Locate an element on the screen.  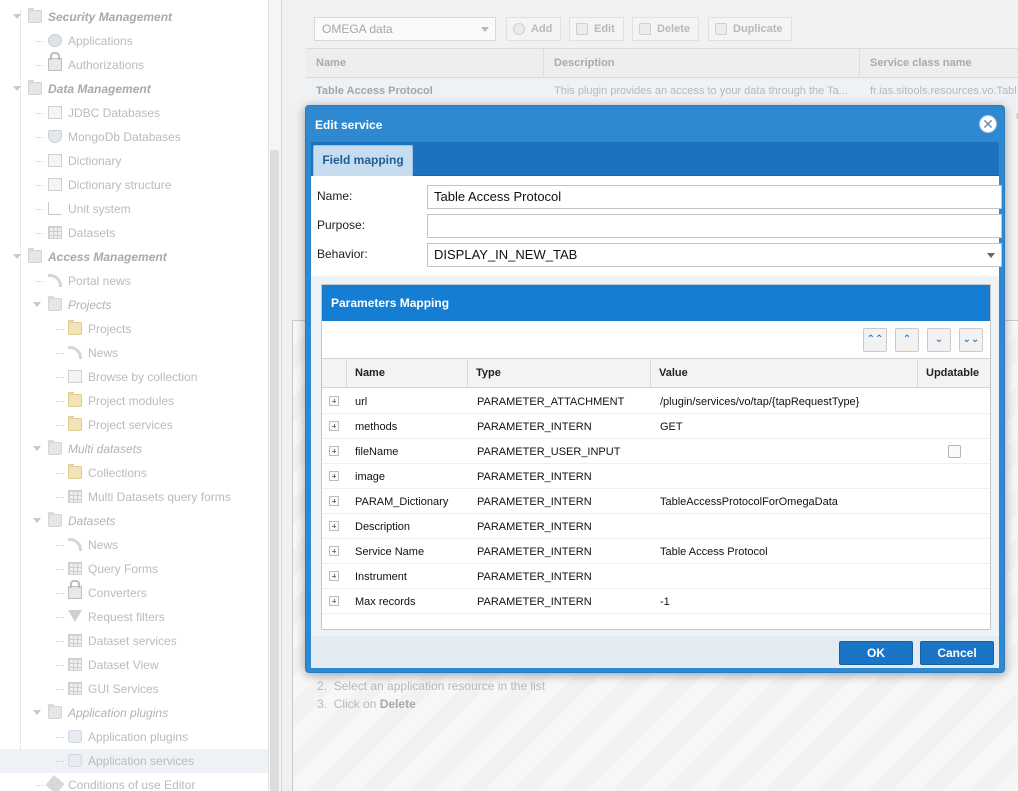
tree-node: Project services is located at coordinates (134, 425).